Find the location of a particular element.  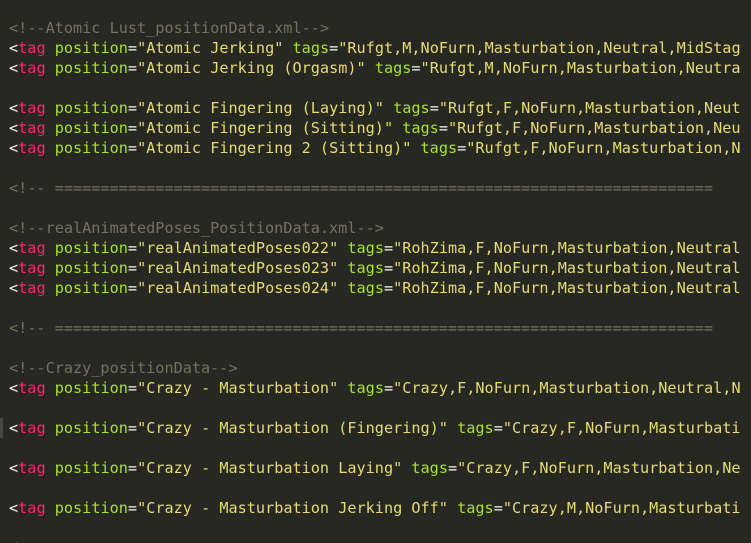

position-value: "Atomic Jerking (Orgasm)" is located at coordinates (251, 68).